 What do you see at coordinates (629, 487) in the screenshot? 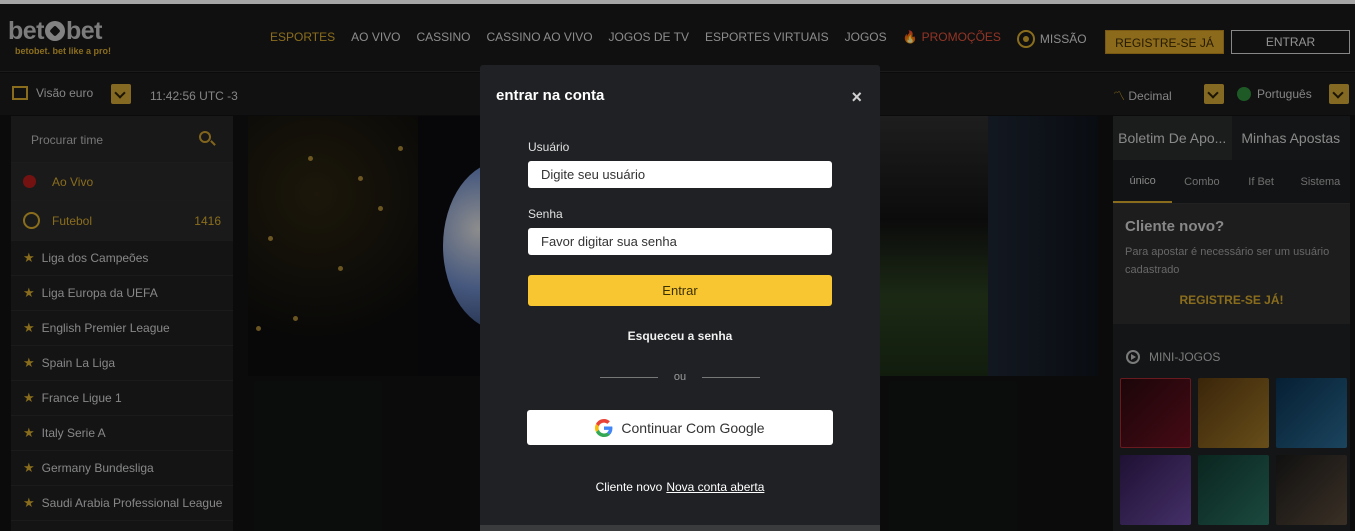
I see `new-client-prefix: Cliente novo` at bounding box center [629, 487].